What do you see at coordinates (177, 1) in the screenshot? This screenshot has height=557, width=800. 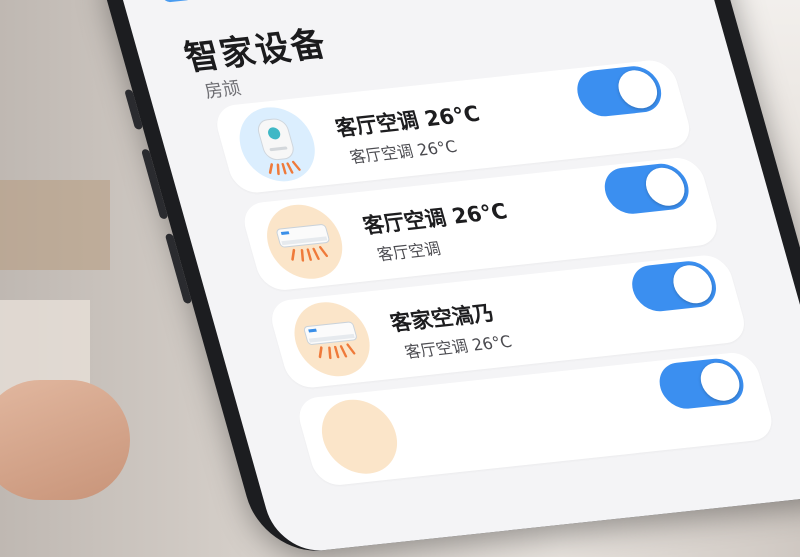 I see `back-chip-icon` at bounding box center [177, 1].